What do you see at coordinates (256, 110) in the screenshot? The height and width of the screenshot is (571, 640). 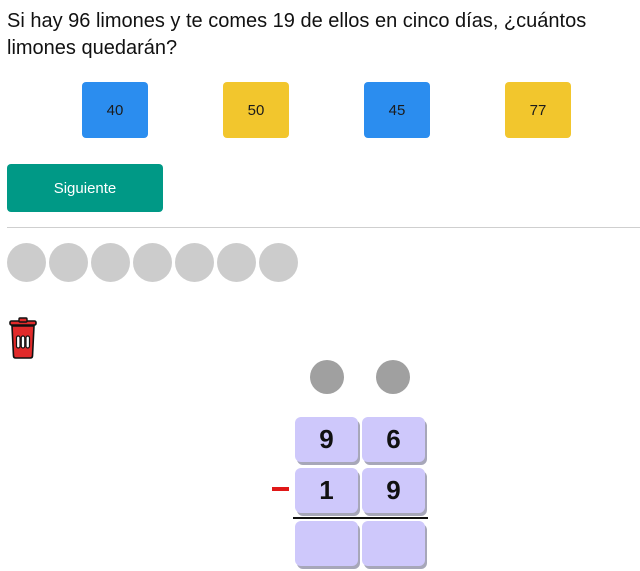 I see `answer-option-2: 50` at bounding box center [256, 110].